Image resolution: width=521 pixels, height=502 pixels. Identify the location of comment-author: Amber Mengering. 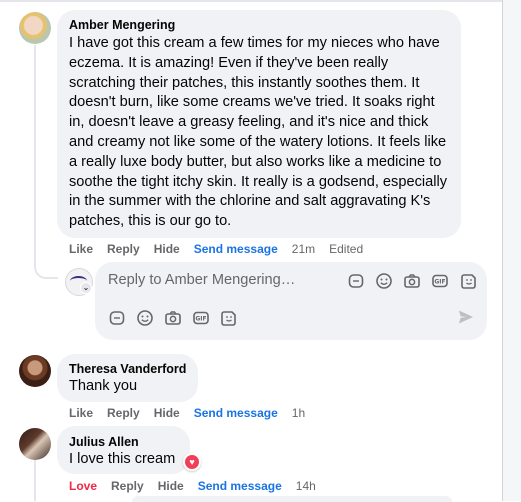
(122, 25).